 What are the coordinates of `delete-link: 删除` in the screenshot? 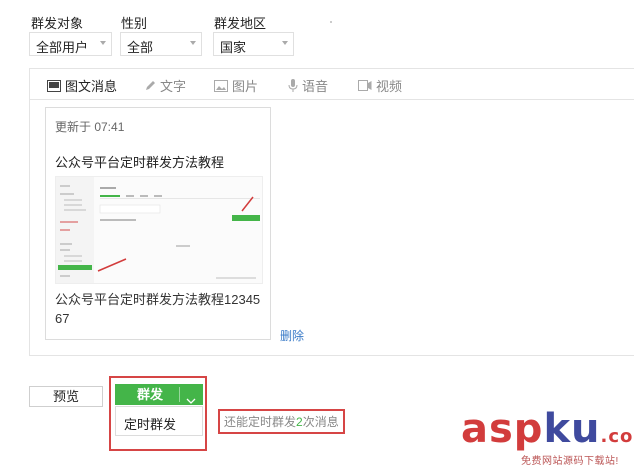 It's located at (292, 335).